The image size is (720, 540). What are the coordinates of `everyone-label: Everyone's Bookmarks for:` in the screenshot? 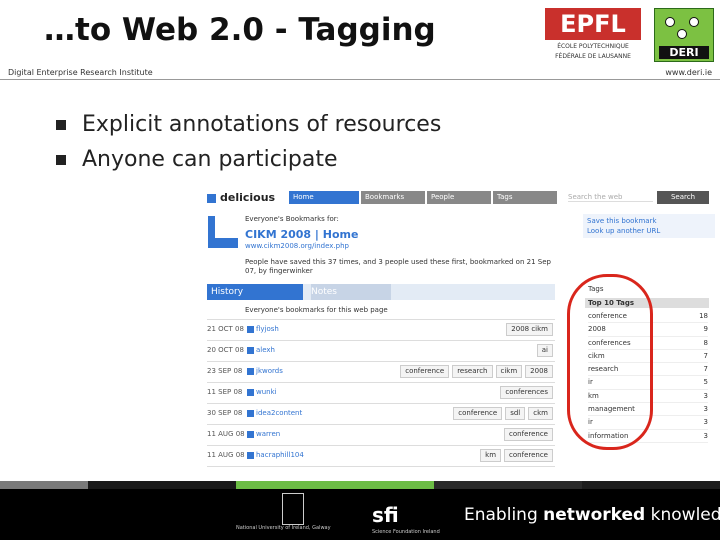 It's located at (292, 219).